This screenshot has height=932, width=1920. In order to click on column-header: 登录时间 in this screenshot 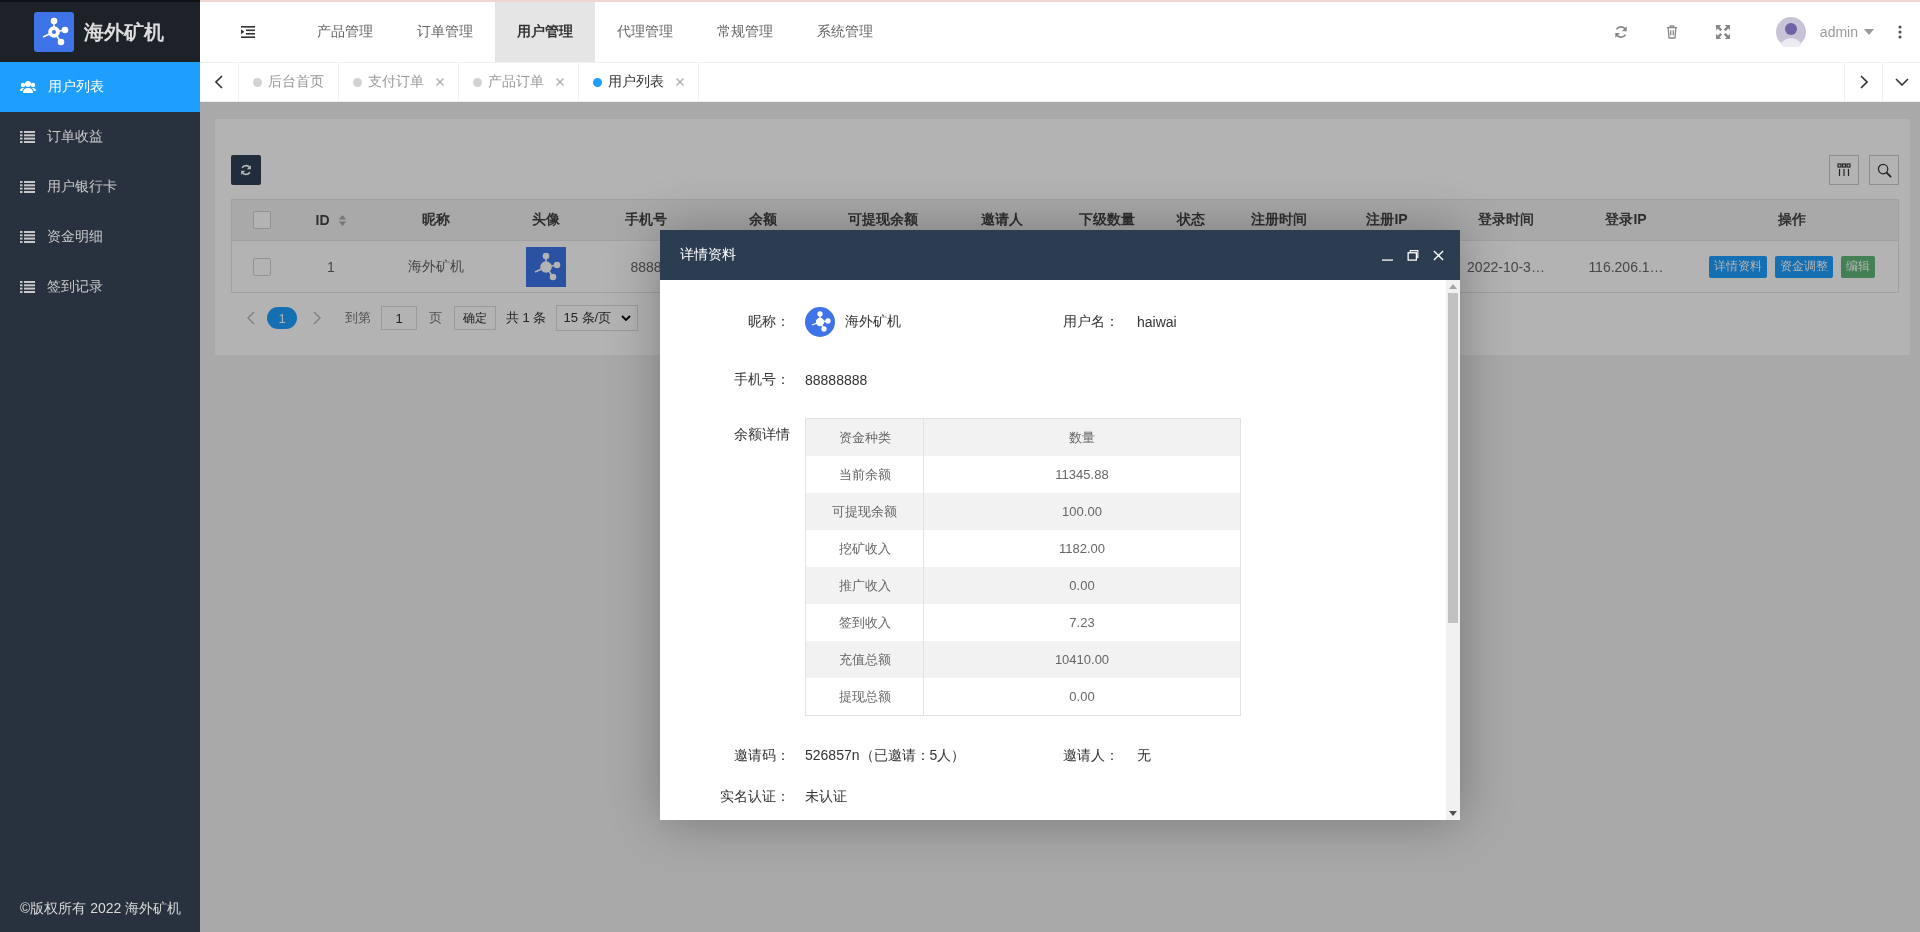, I will do `click(1506, 220)`.